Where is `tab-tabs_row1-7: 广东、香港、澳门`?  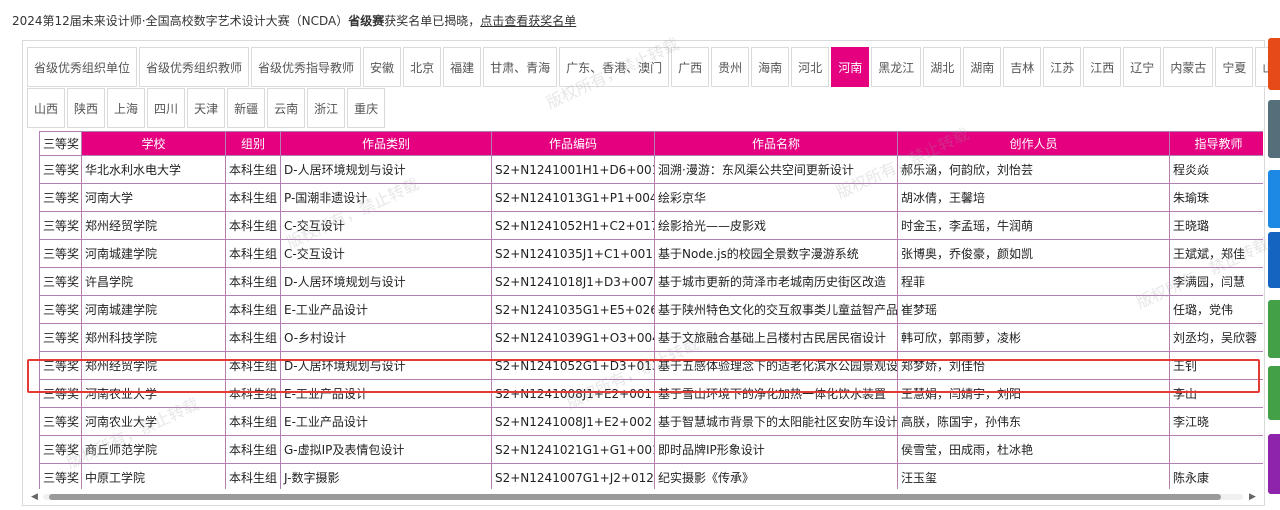 tab-tabs_row1-7: 广东、香港、澳门 is located at coordinates (614, 67).